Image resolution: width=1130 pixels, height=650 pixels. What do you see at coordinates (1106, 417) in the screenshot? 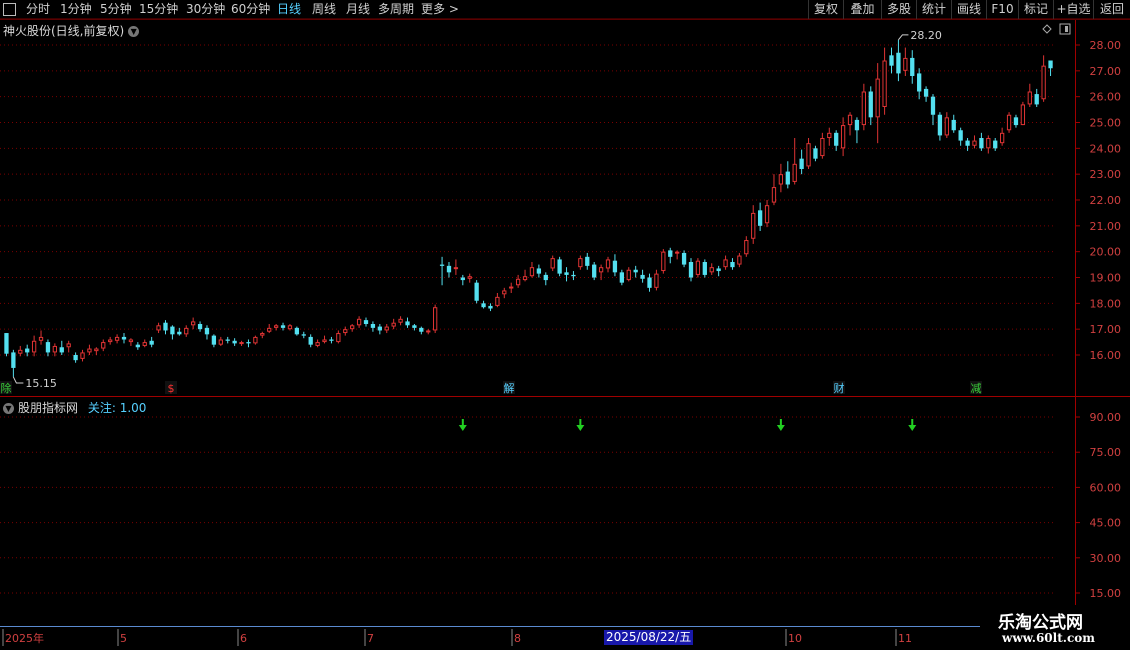
I see `indicator-tick-label: 90.00` at bounding box center [1106, 417].